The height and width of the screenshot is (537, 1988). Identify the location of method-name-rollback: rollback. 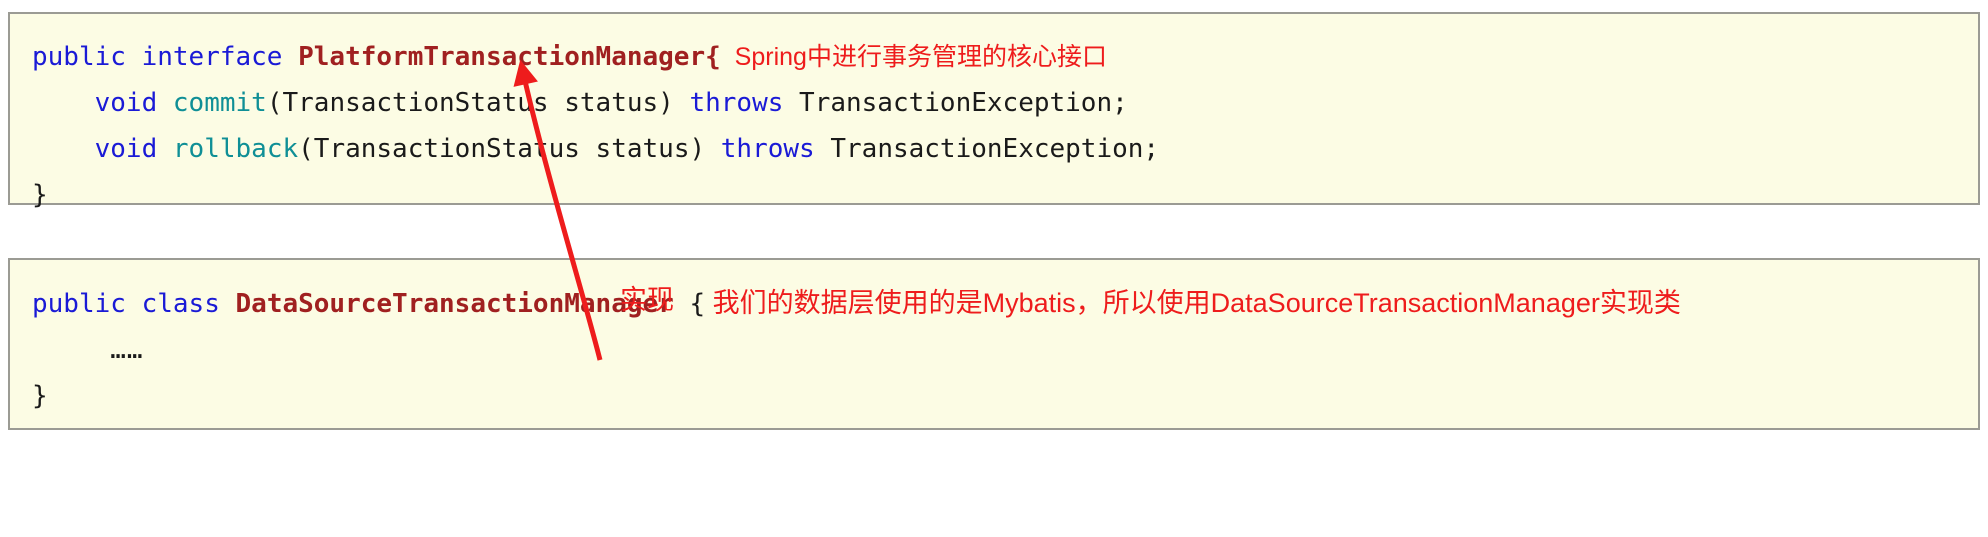
(235, 149).